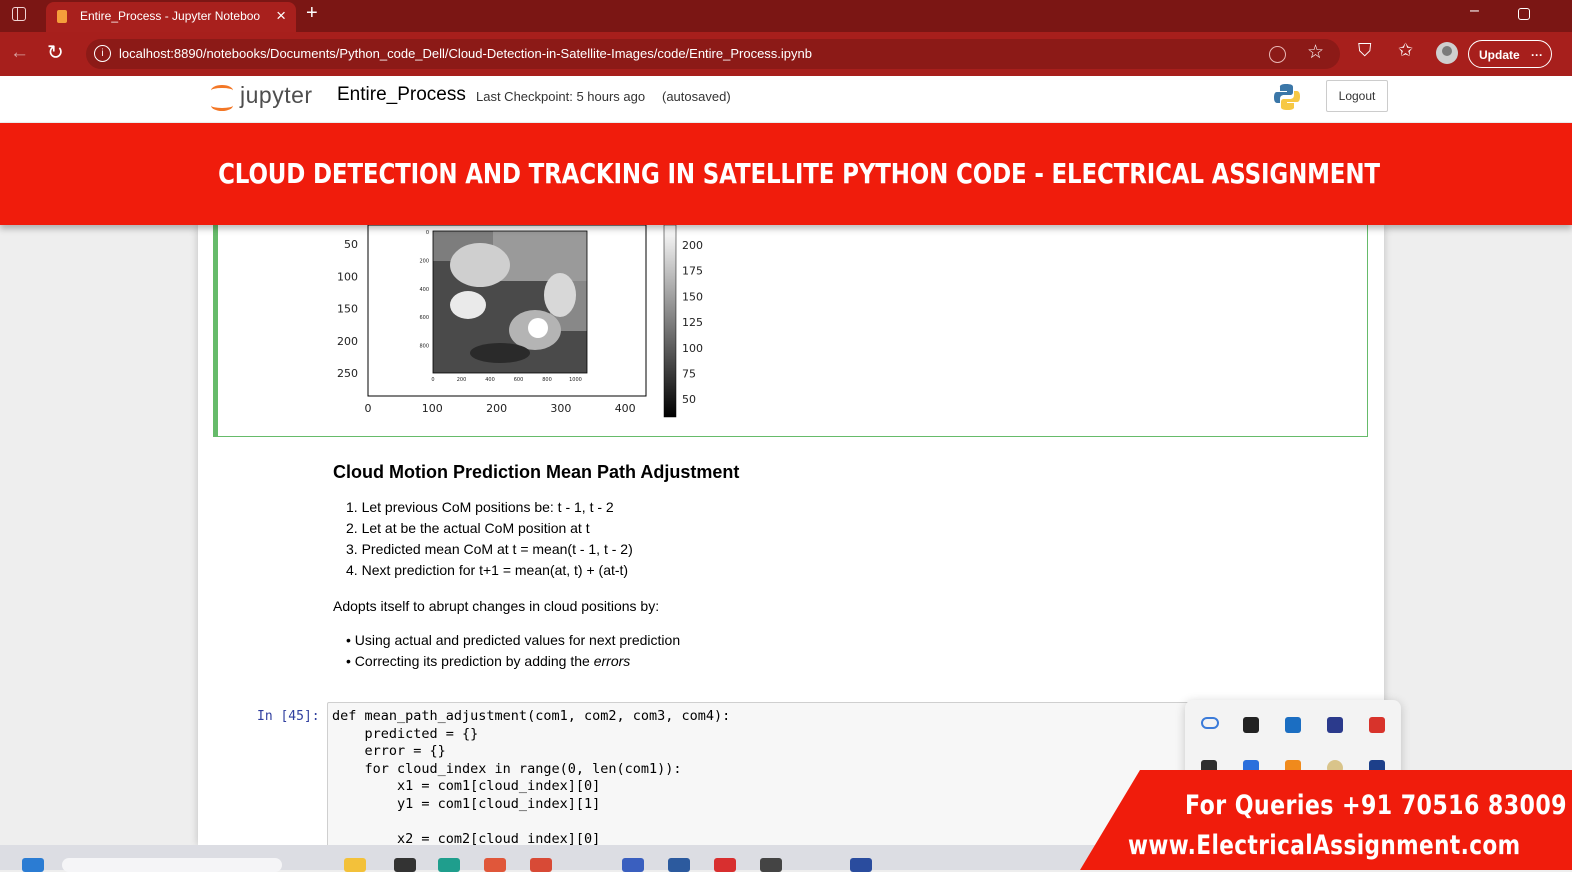 The height and width of the screenshot is (872, 1572). What do you see at coordinates (347, 309) in the screenshot?
I see `y-tick-label: 150` at bounding box center [347, 309].